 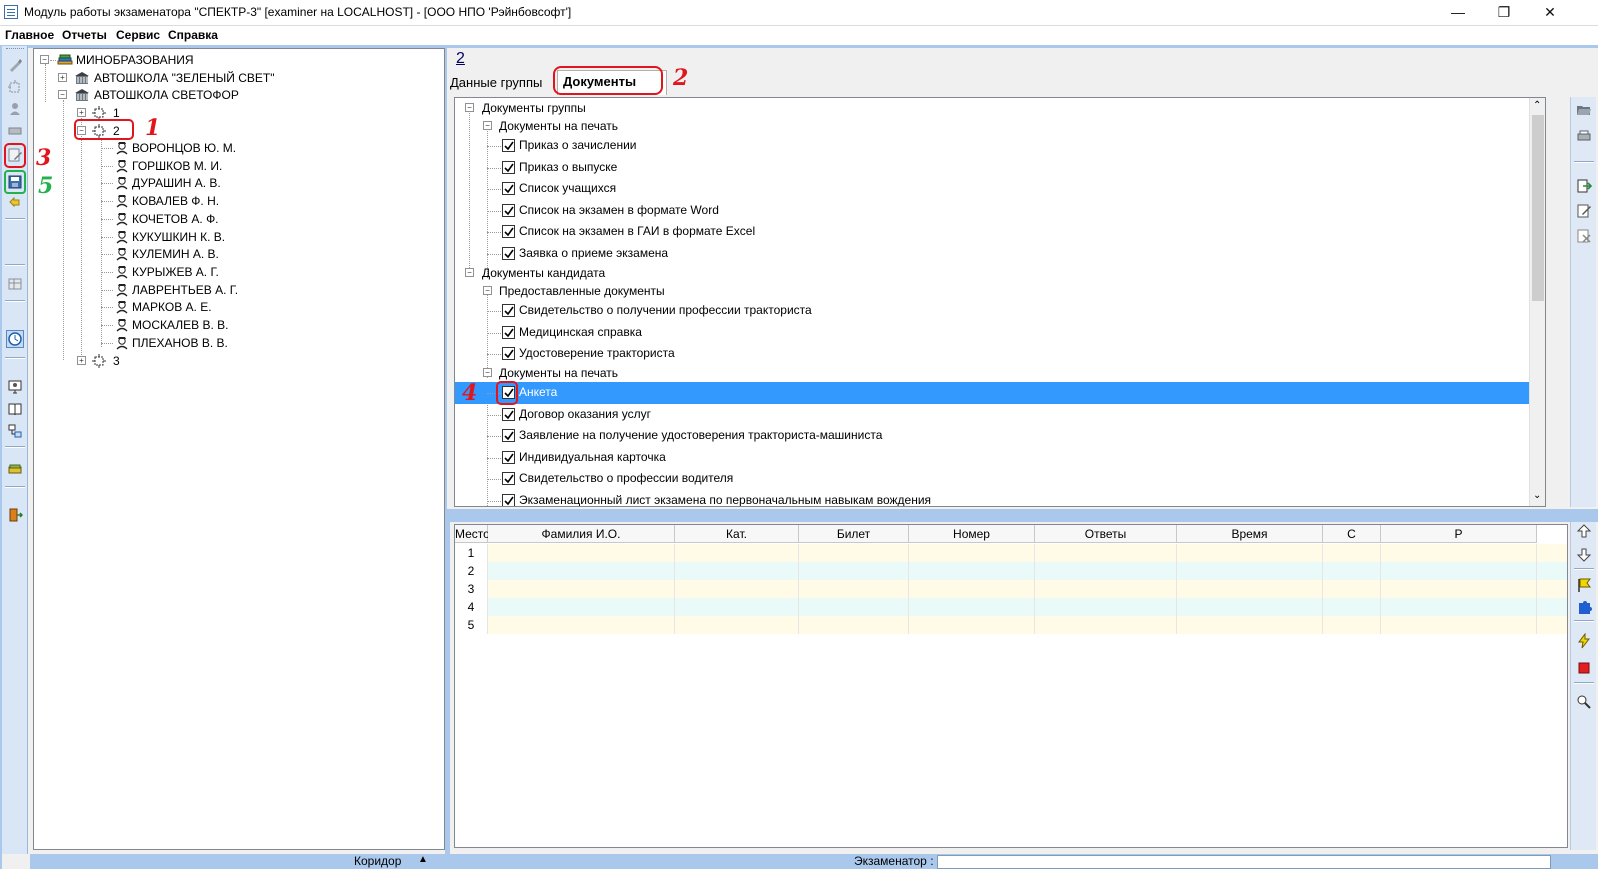 I want to click on print-preview-icon, so click(x=1584, y=136).